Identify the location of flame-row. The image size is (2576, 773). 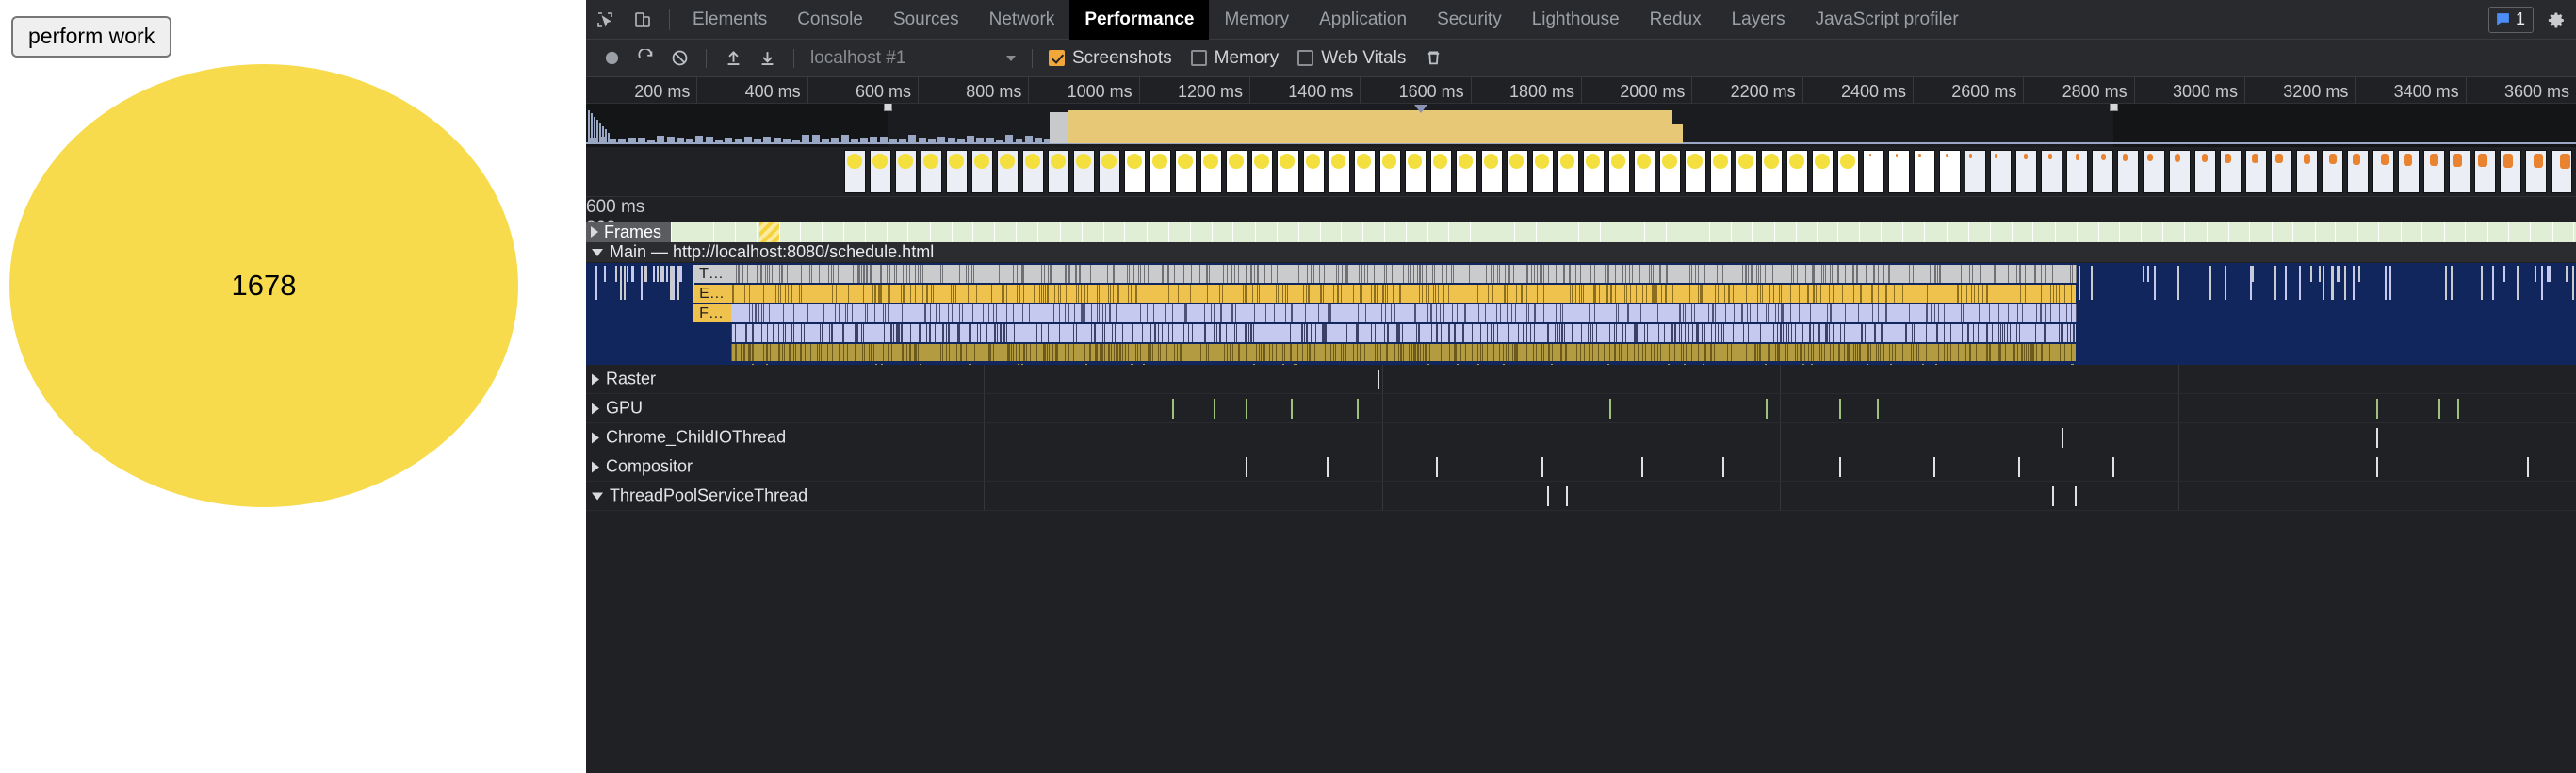
(1404, 274).